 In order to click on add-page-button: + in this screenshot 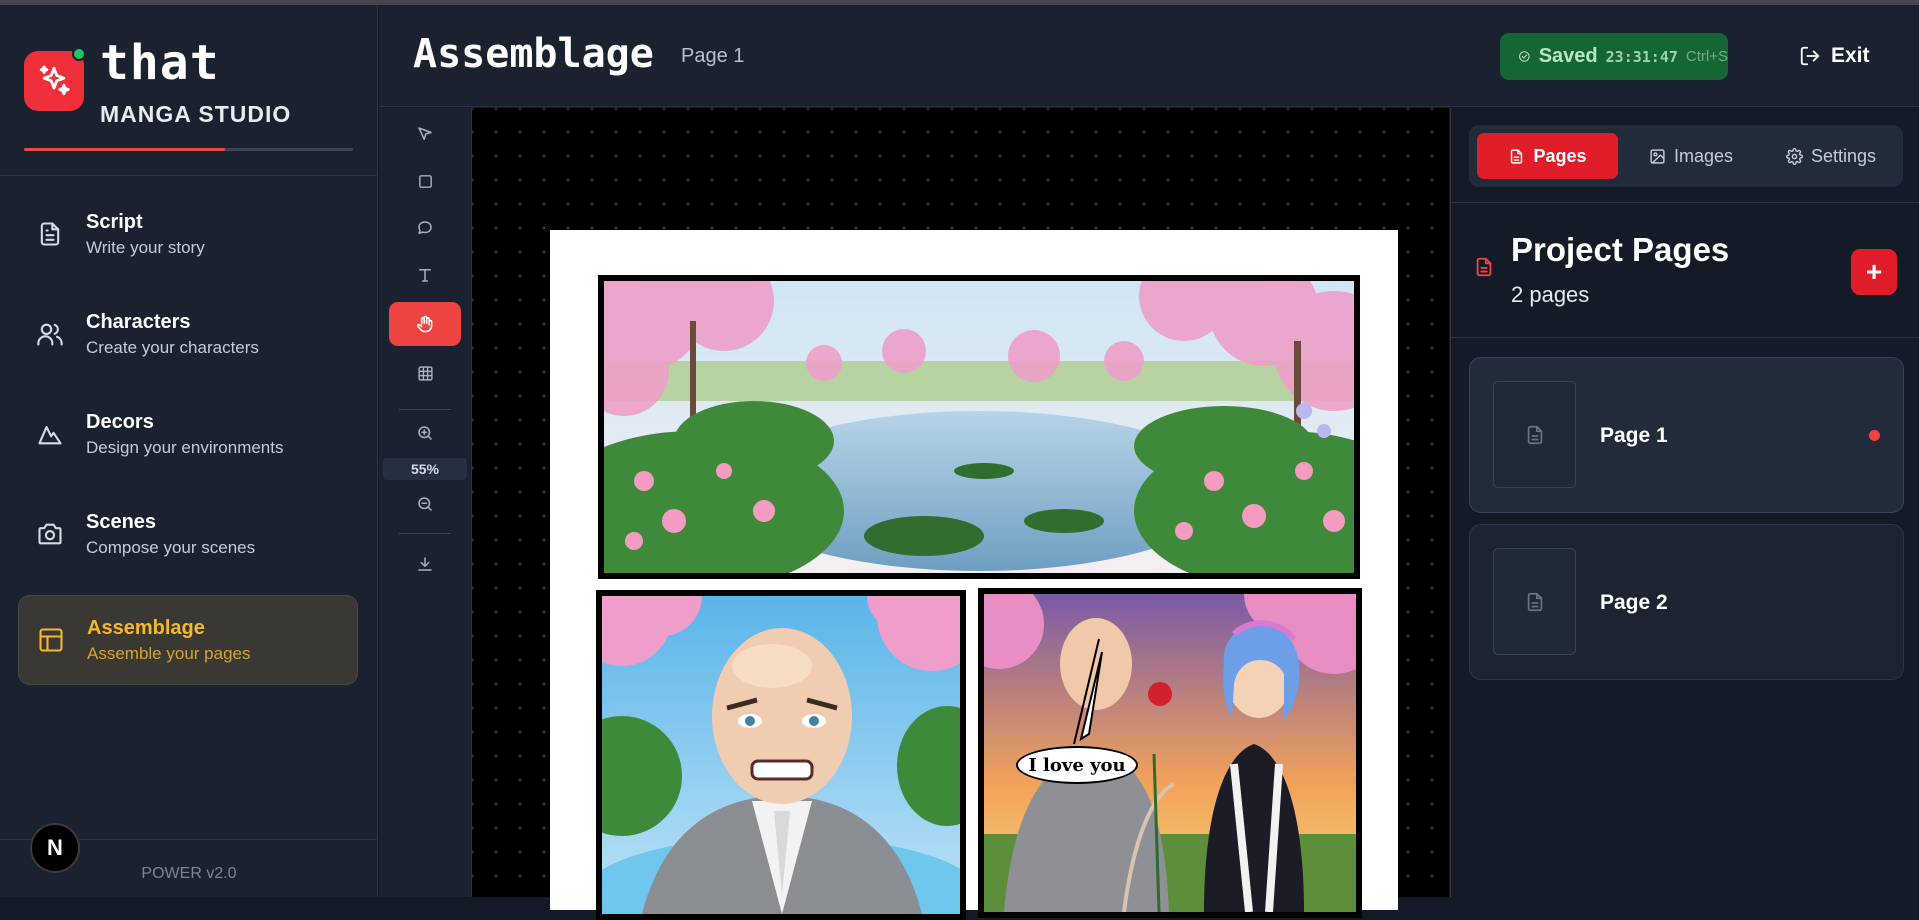, I will do `click(1874, 272)`.